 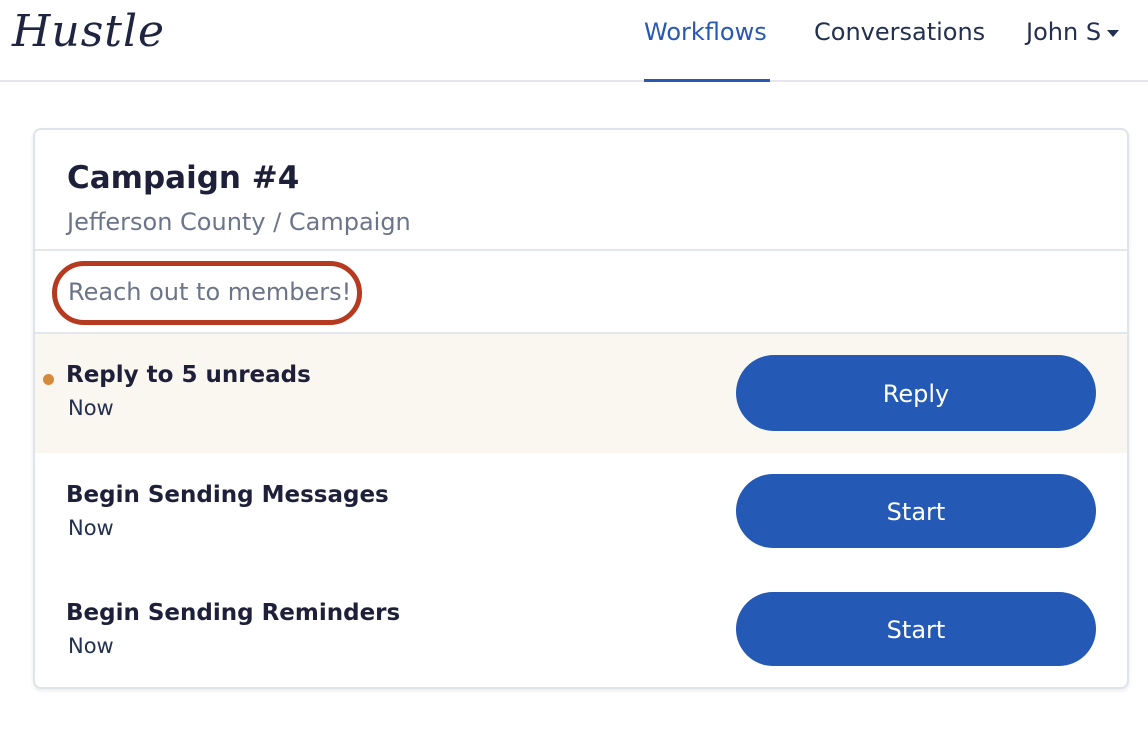 What do you see at coordinates (239, 222) in the screenshot?
I see `breadcrumb: Jefferson County / Campaign` at bounding box center [239, 222].